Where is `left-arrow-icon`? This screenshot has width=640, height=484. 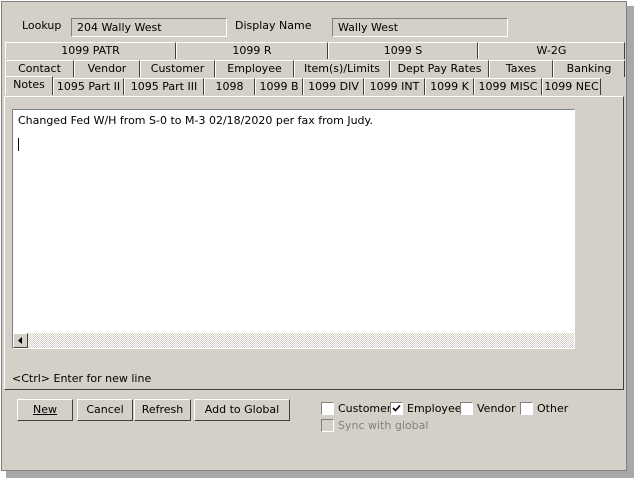
left-arrow-icon is located at coordinates (20, 340).